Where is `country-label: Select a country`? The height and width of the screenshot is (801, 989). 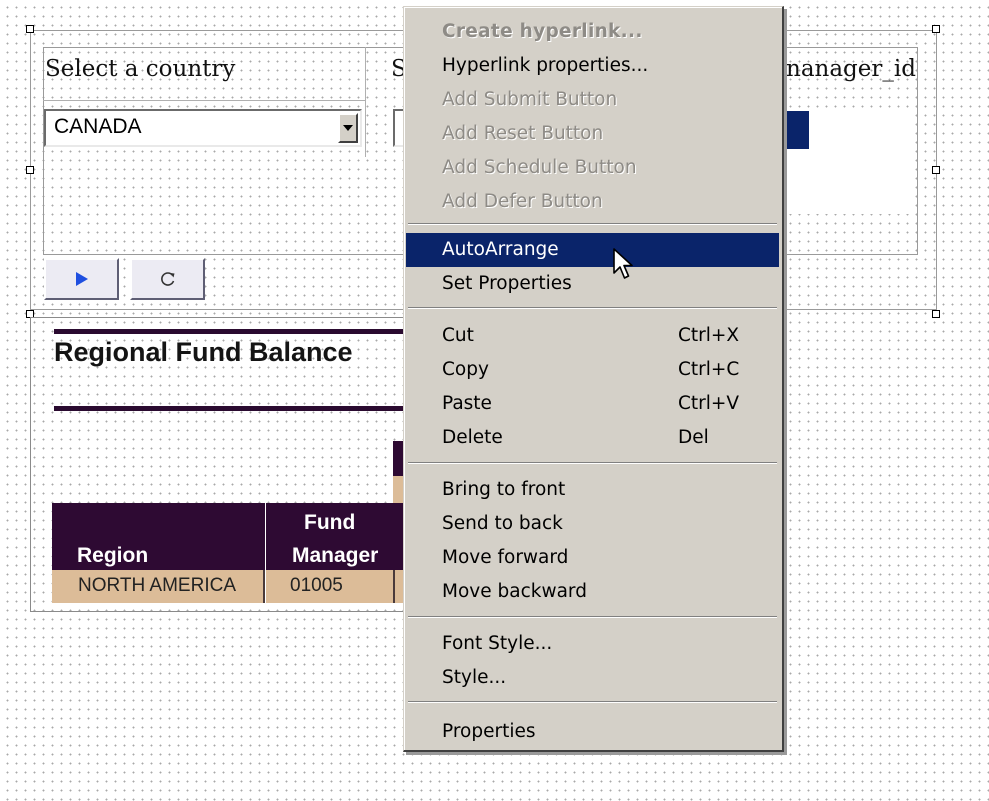 country-label: Select a country is located at coordinates (140, 69).